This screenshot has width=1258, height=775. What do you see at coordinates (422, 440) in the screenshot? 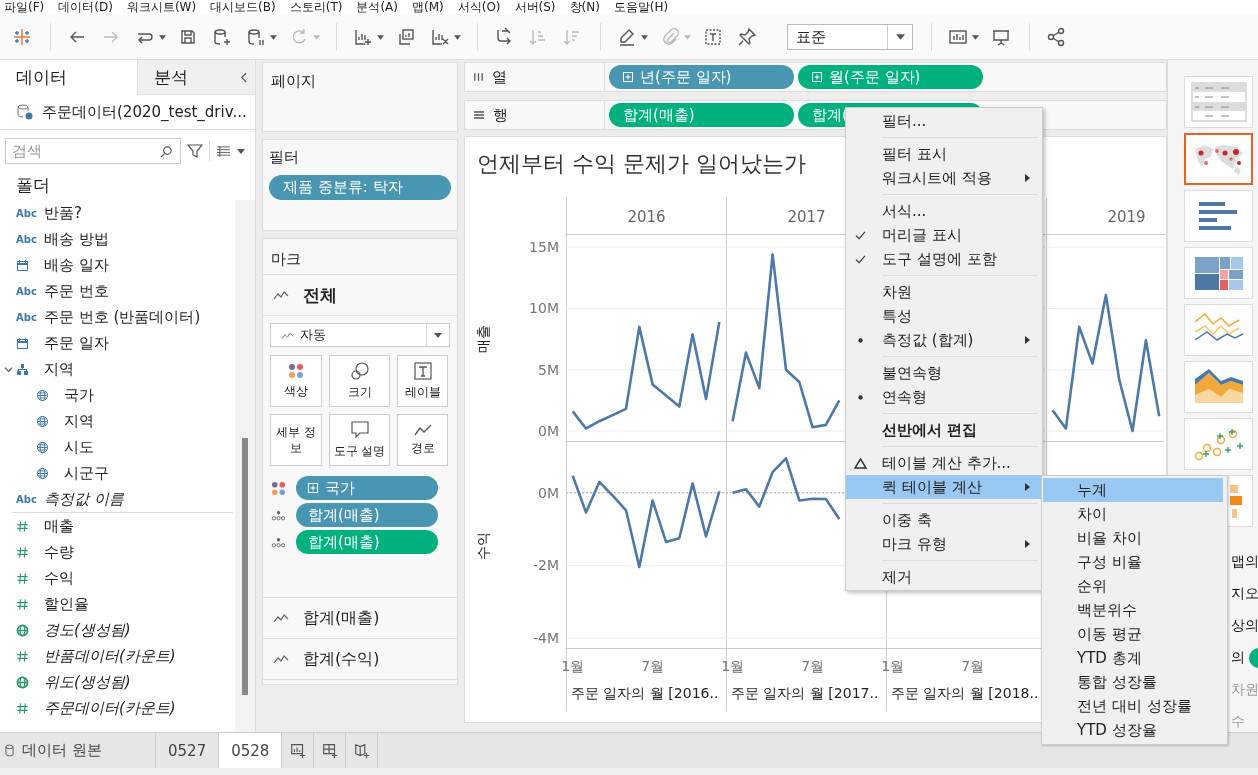
I see `marks-button: 경로` at bounding box center [422, 440].